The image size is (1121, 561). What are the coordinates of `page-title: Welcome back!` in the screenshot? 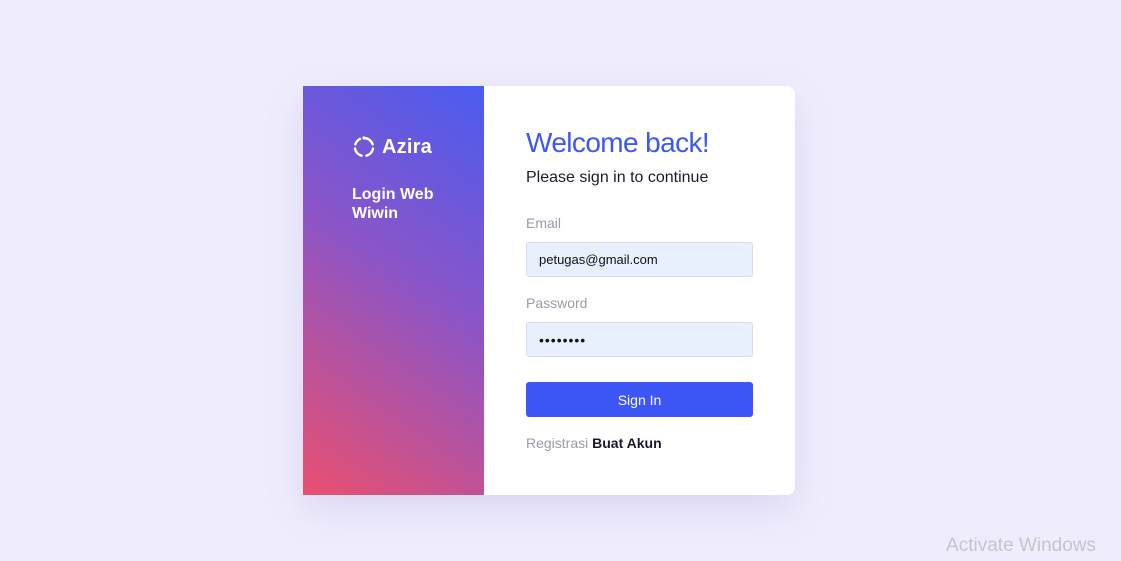 It's located at (618, 142).